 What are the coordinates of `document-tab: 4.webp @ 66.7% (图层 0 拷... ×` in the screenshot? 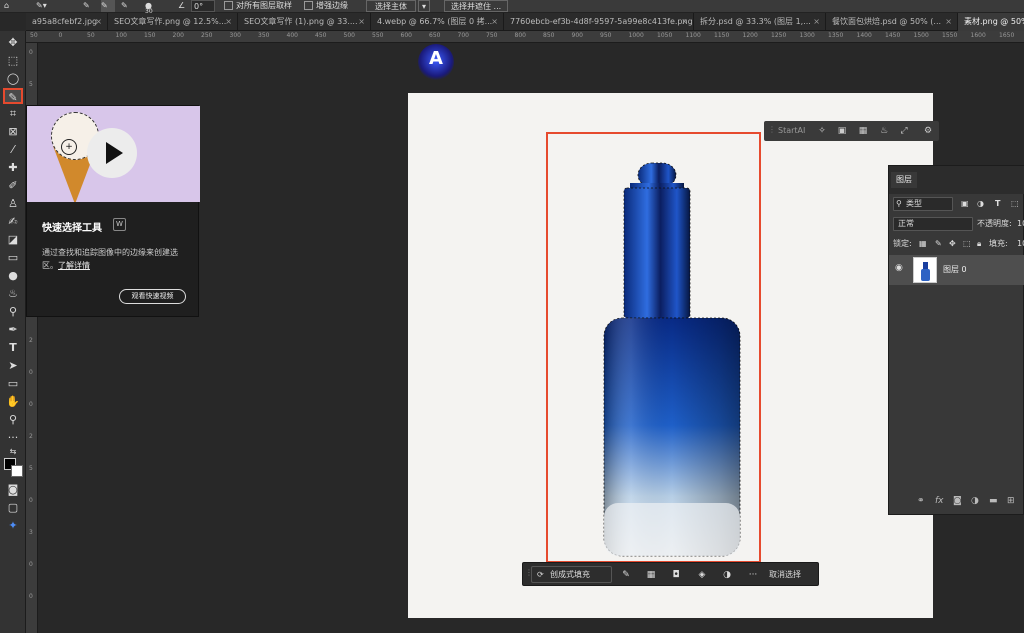 It's located at (437, 22).